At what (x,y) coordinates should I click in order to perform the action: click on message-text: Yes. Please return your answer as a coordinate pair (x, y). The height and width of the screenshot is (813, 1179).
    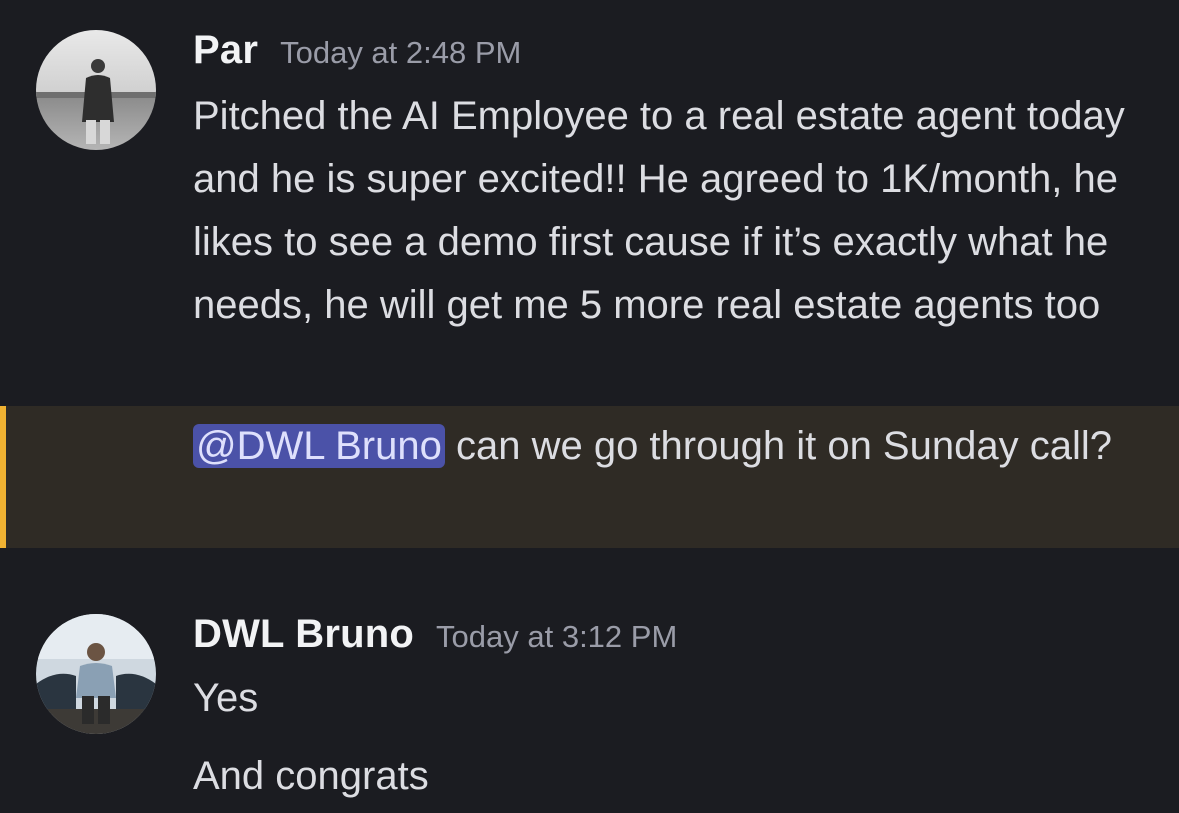
    Looking at the image, I should click on (226, 698).